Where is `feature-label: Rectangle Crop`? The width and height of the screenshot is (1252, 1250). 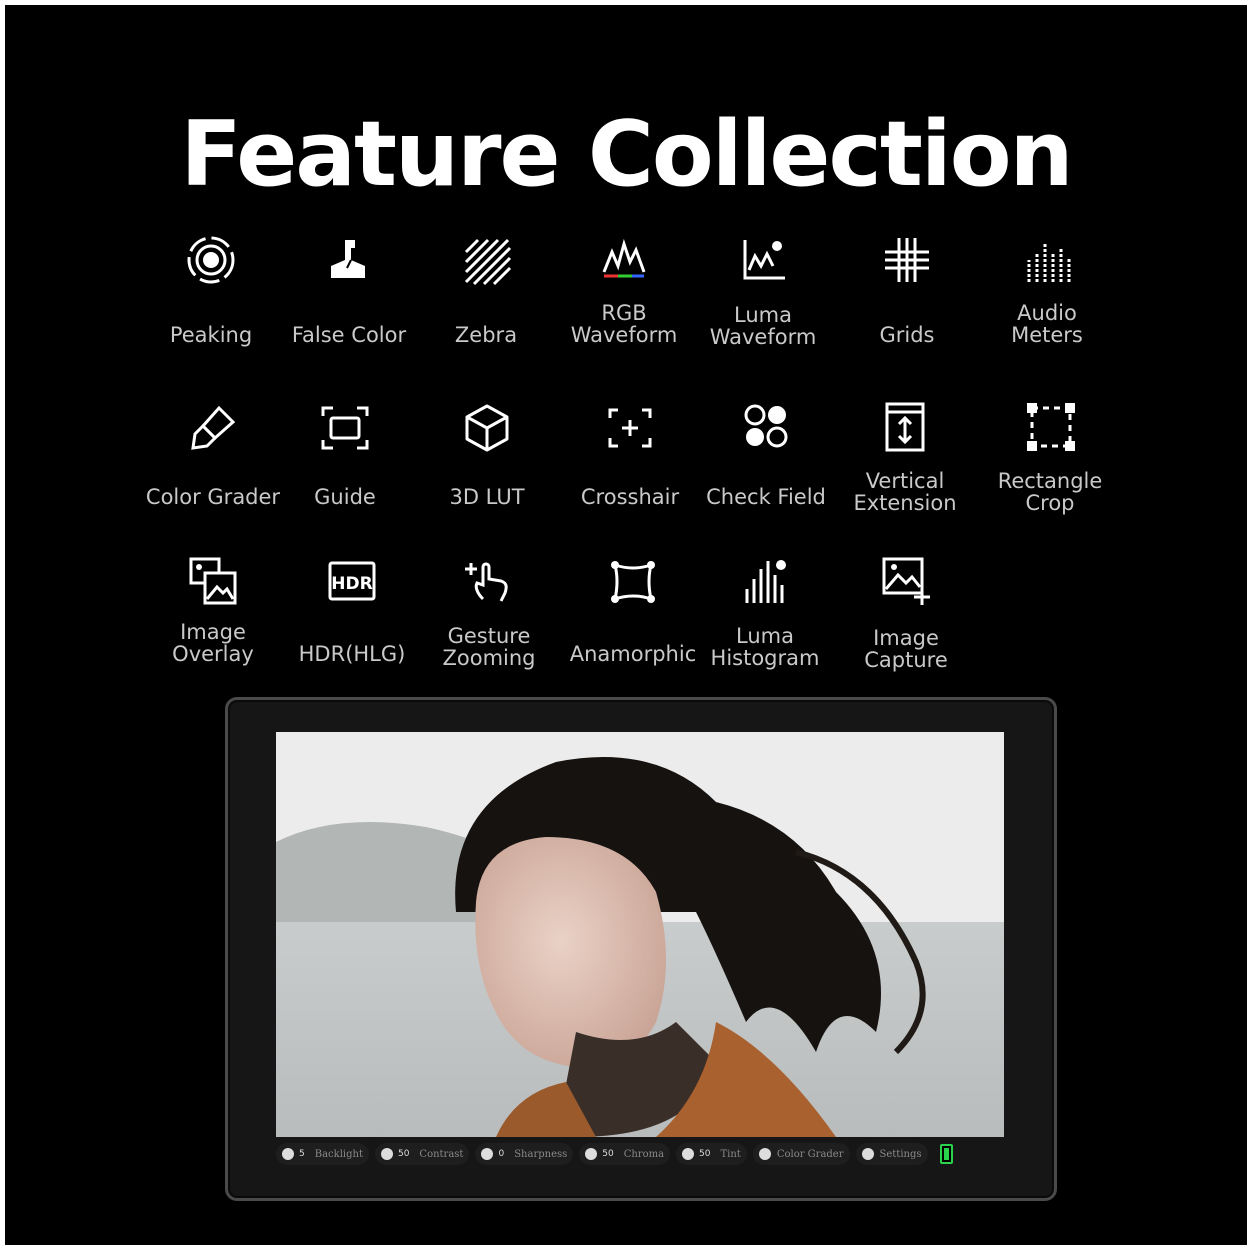
feature-label: Rectangle Crop is located at coordinates (1050, 492).